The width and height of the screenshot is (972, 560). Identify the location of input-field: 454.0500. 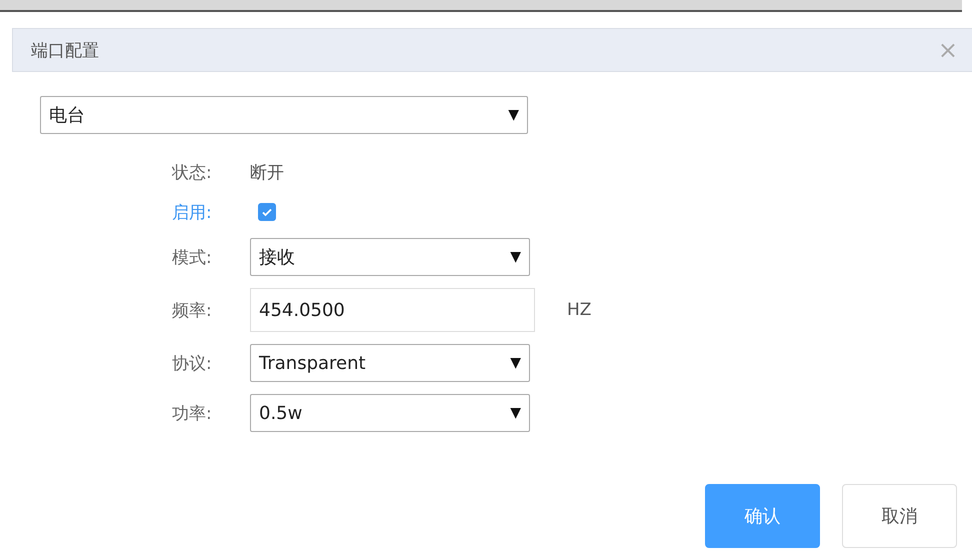
(392, 310).